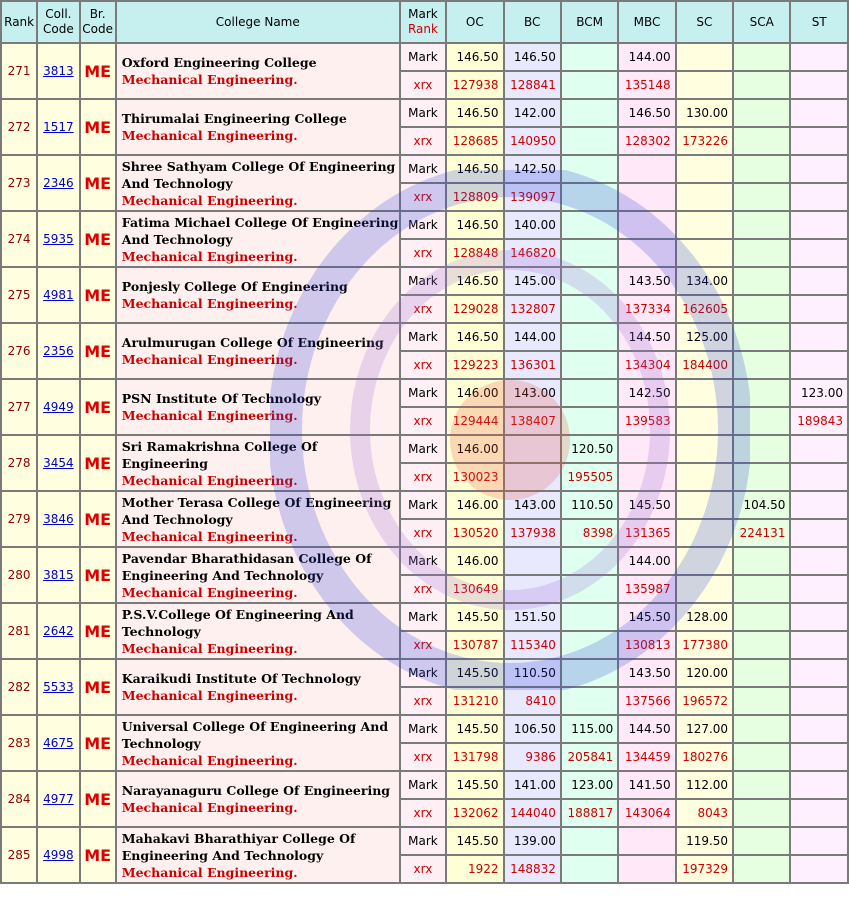 The image size is (849, 897). I want to click on header-sca: SCA, so click(762, 22).